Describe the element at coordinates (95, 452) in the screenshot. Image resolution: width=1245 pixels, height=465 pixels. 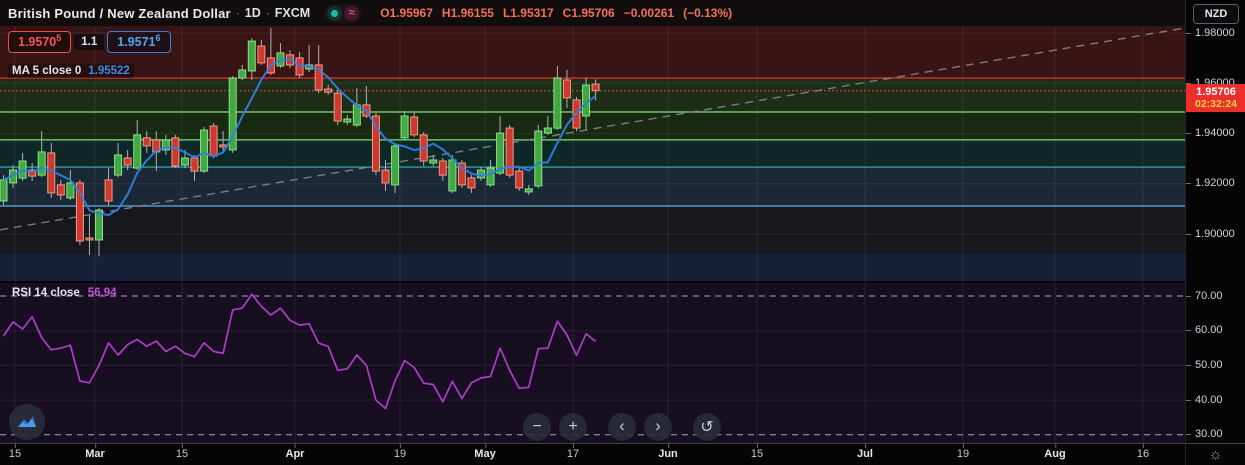
I see `time-axis-label: Mar` at that location.